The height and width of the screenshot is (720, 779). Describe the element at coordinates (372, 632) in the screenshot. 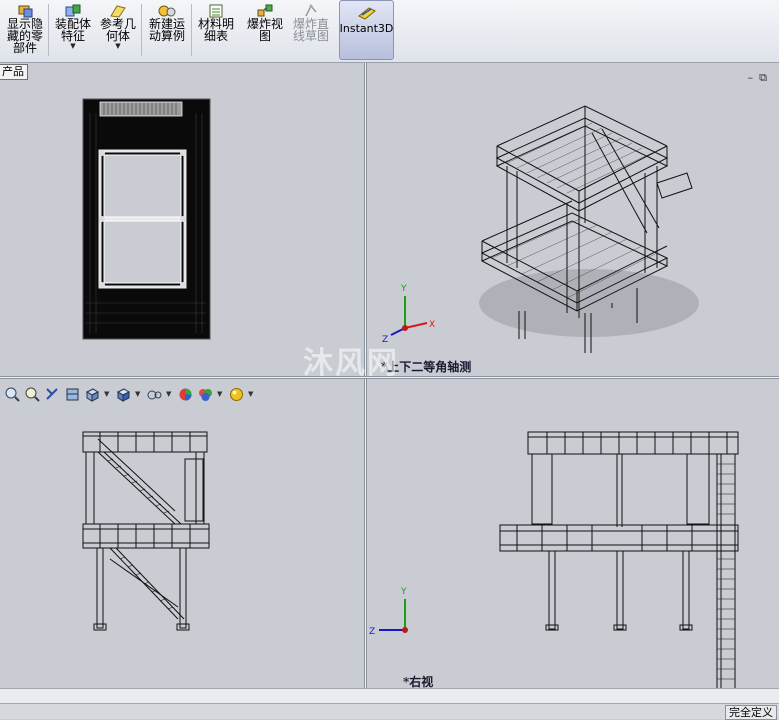

I see `svg-text: Z` at that location.